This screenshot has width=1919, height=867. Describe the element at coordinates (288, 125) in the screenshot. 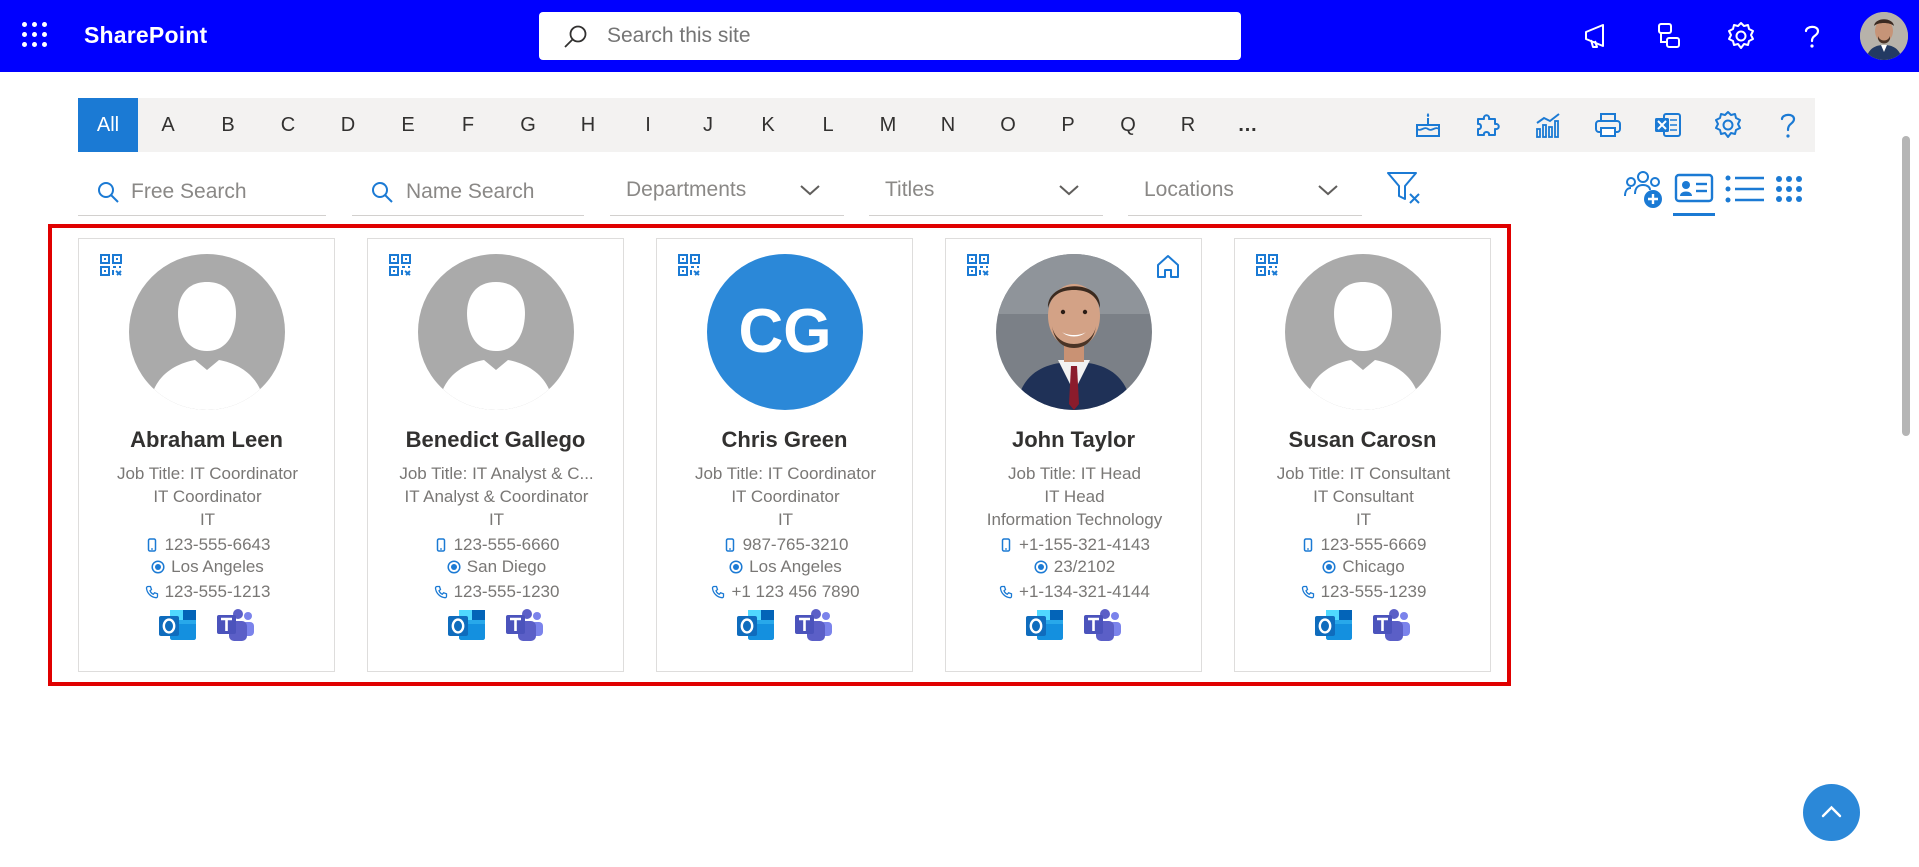

I see `letter-c: C` at that location.